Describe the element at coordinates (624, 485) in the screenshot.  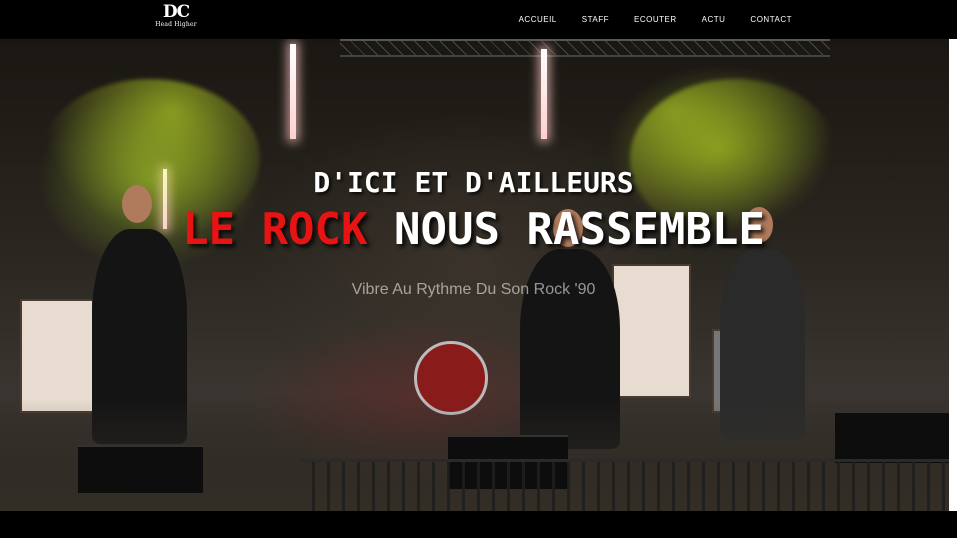
I see `crowd-barrier` at that location.